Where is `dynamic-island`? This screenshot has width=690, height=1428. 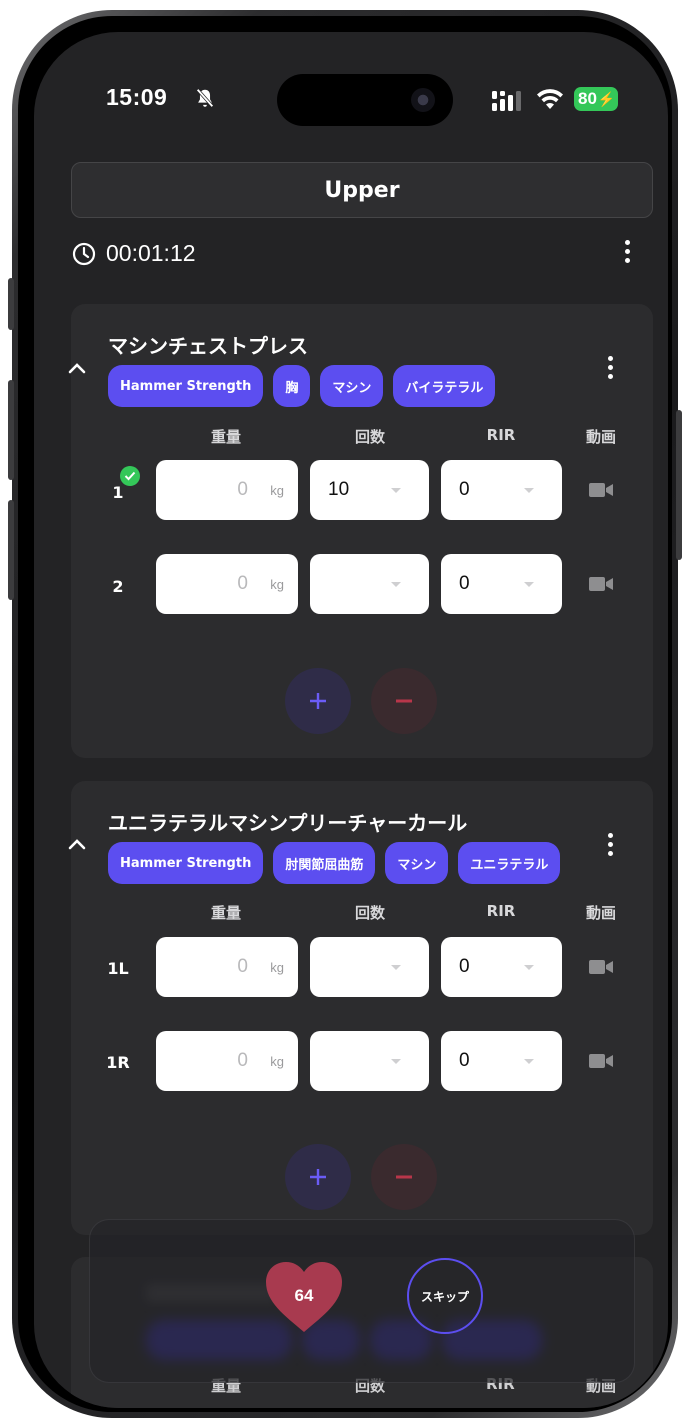
dynamic-island is located at coordinates (365, 100).